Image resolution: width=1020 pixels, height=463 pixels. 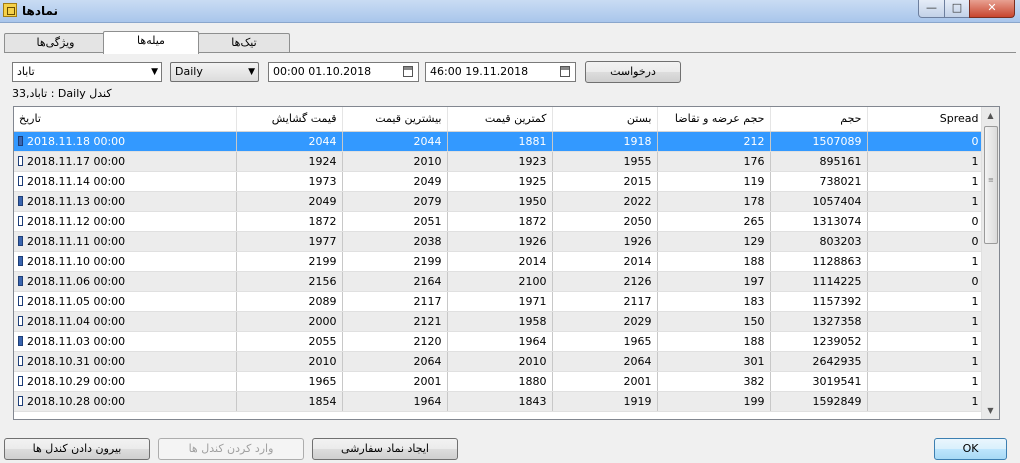 What do you see at coordinates (633, 72) in the screenshot?
I see `request-button: درخواست` at bounding box center [633, 72].